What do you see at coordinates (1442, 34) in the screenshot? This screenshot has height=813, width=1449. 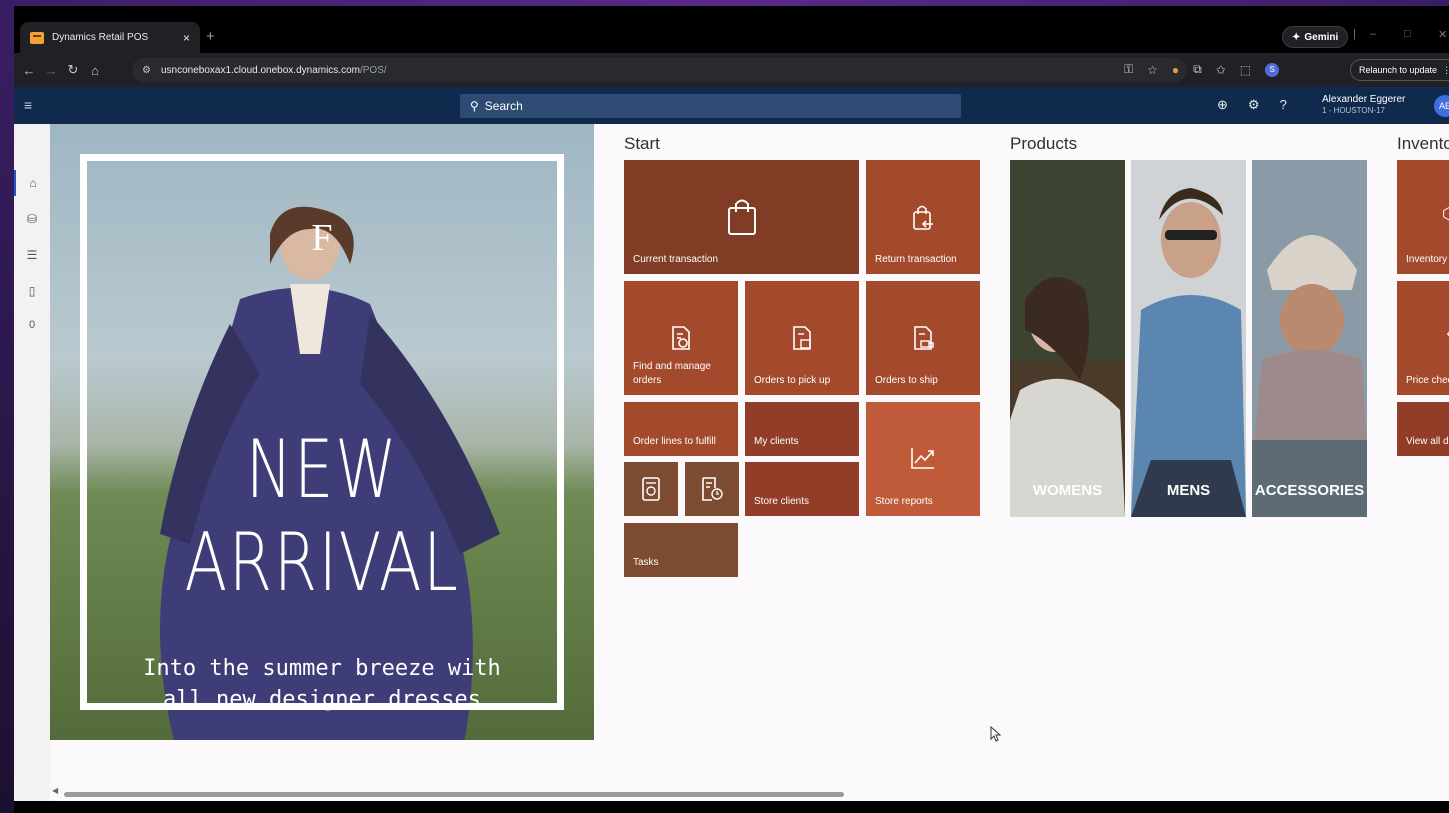 I see `close-window-icon: ✕` at bounding box center [1442, 34].